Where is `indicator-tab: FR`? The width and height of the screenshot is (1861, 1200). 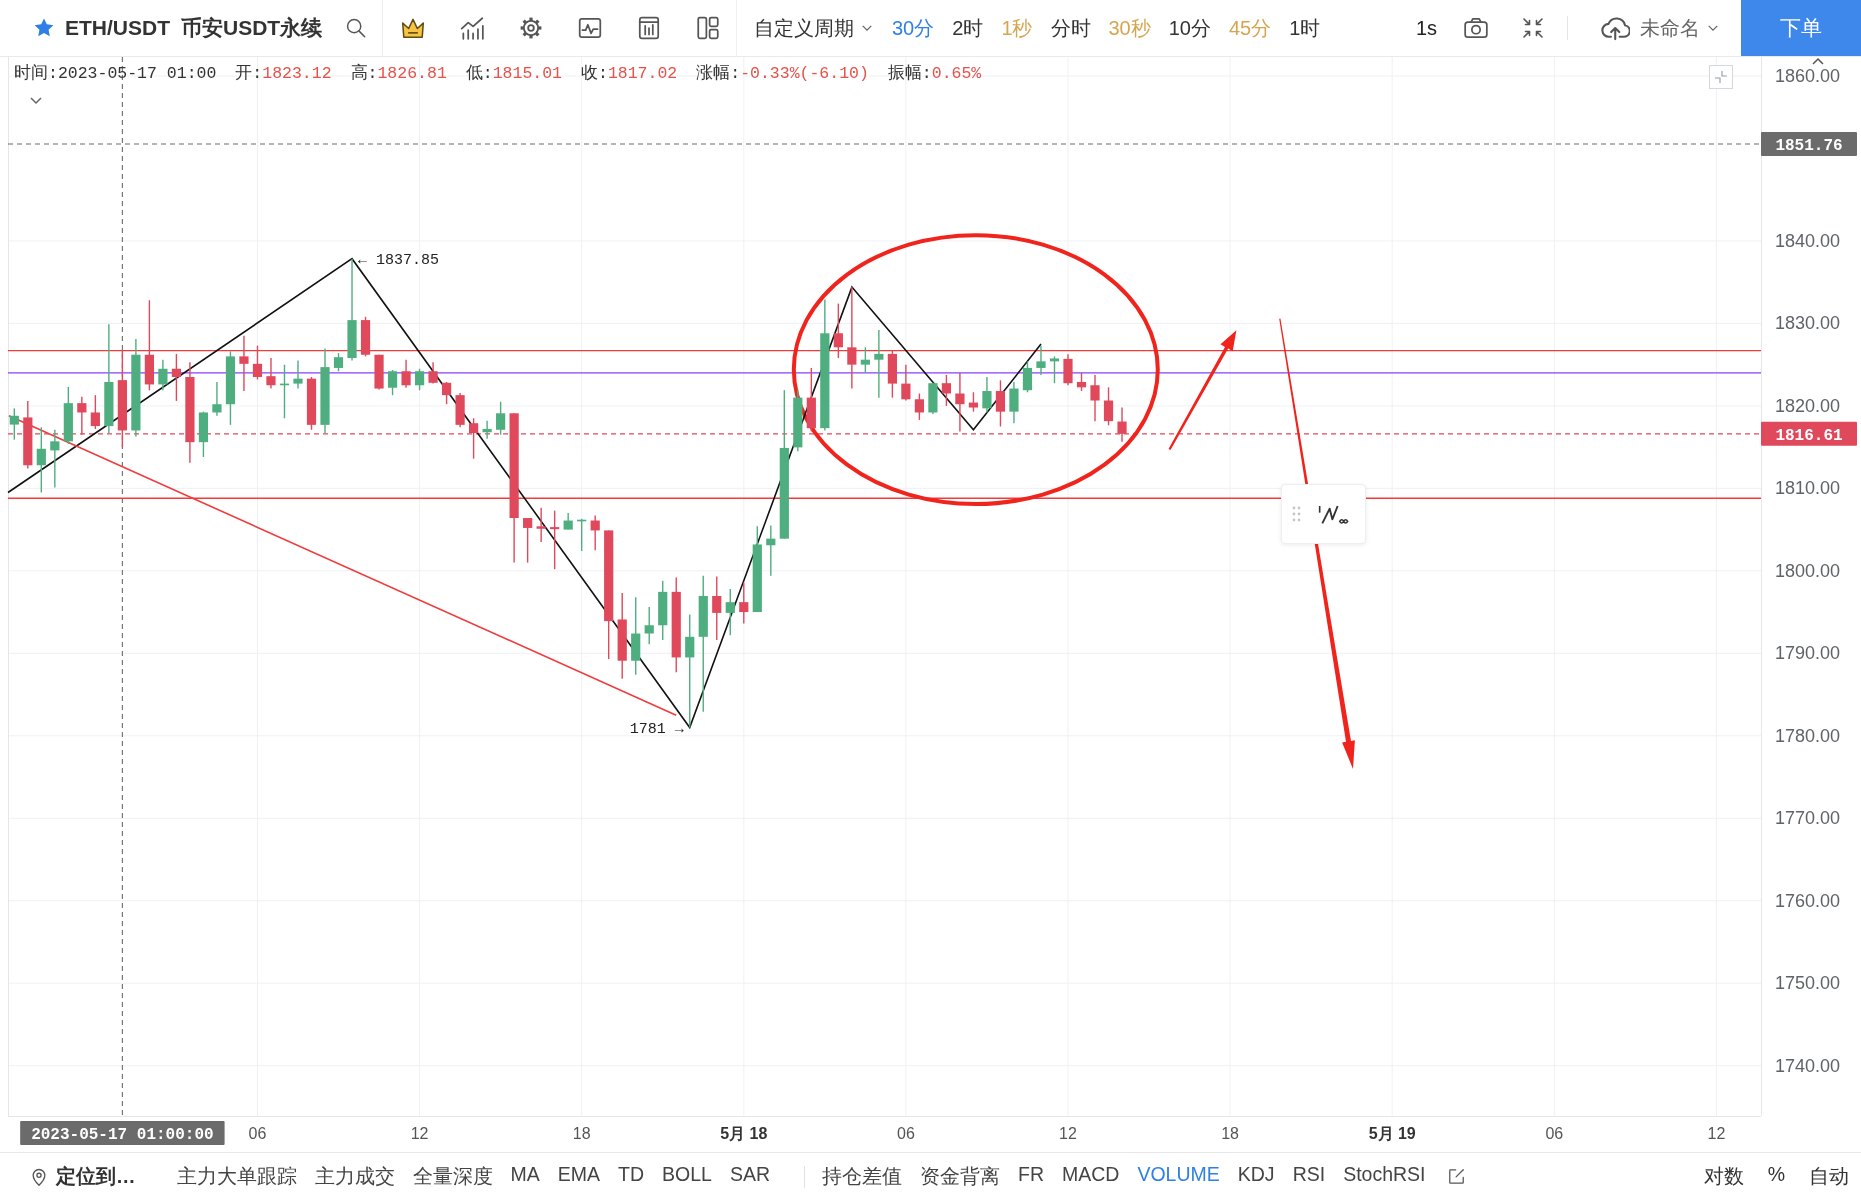
indicator-tab: FR is located at coordinates (1031, 1176).